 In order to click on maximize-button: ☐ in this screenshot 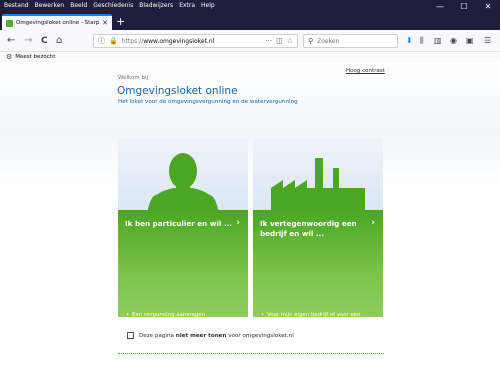, I will do `click(464, 7)`.